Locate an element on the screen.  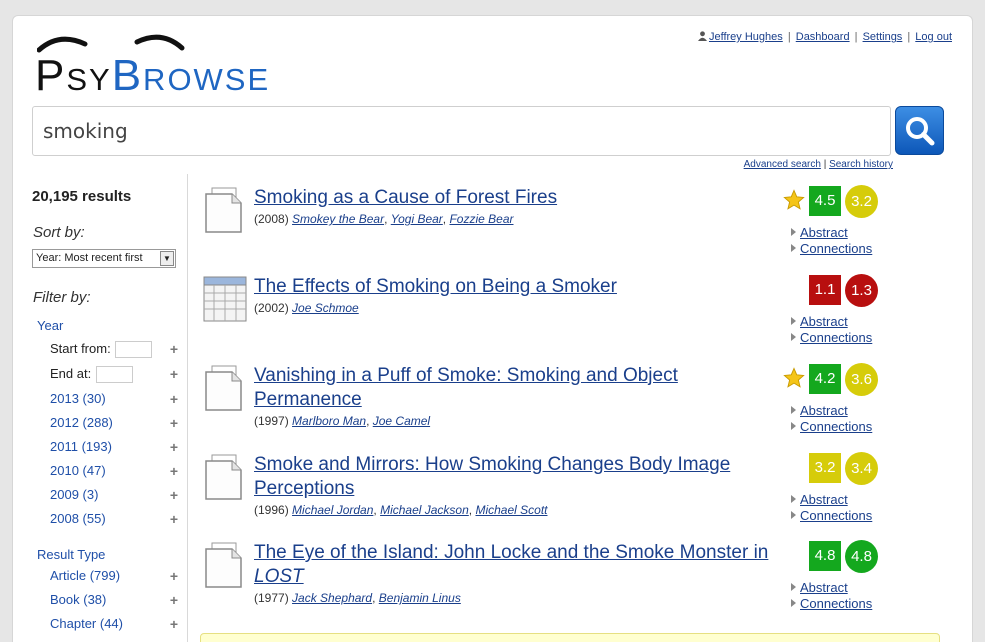
author-link: Michael Jordan is located at coordinates (332, 510).